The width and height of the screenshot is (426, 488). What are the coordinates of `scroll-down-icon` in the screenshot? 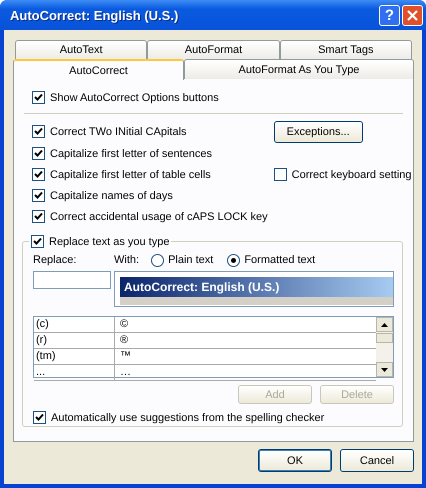 It's located at (384, 369).